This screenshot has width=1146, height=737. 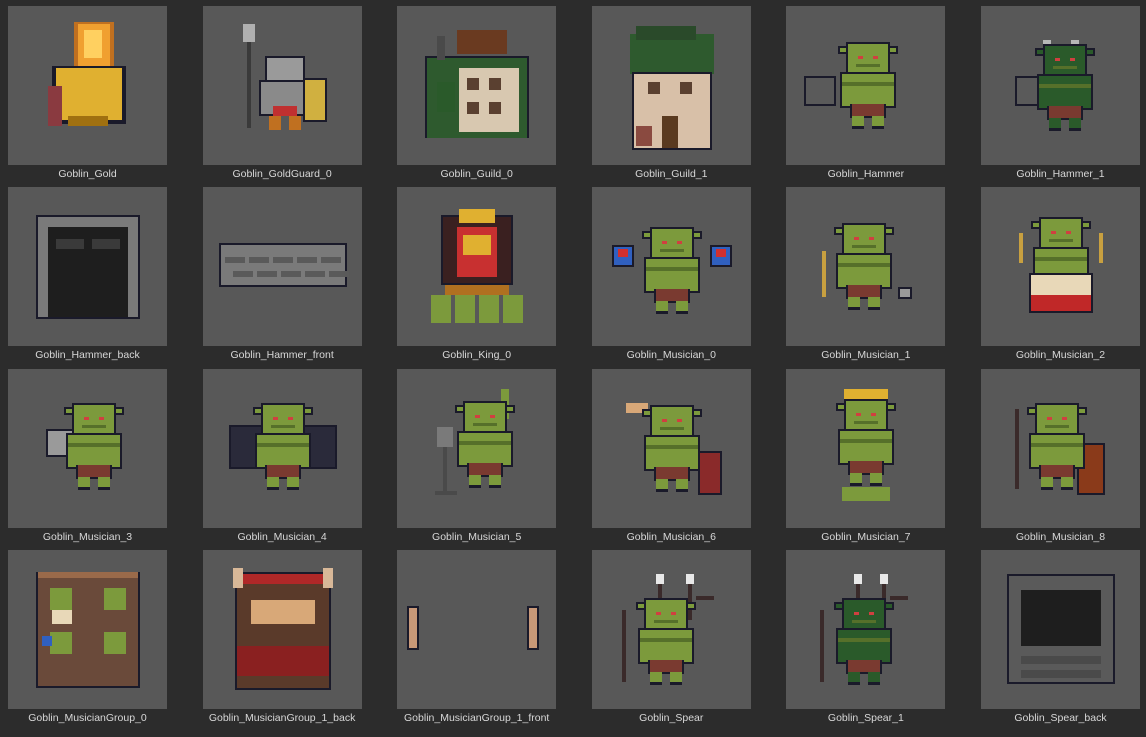 I want to click on asset-label: Goblin_Musician_6, so click(x=671, y=536).